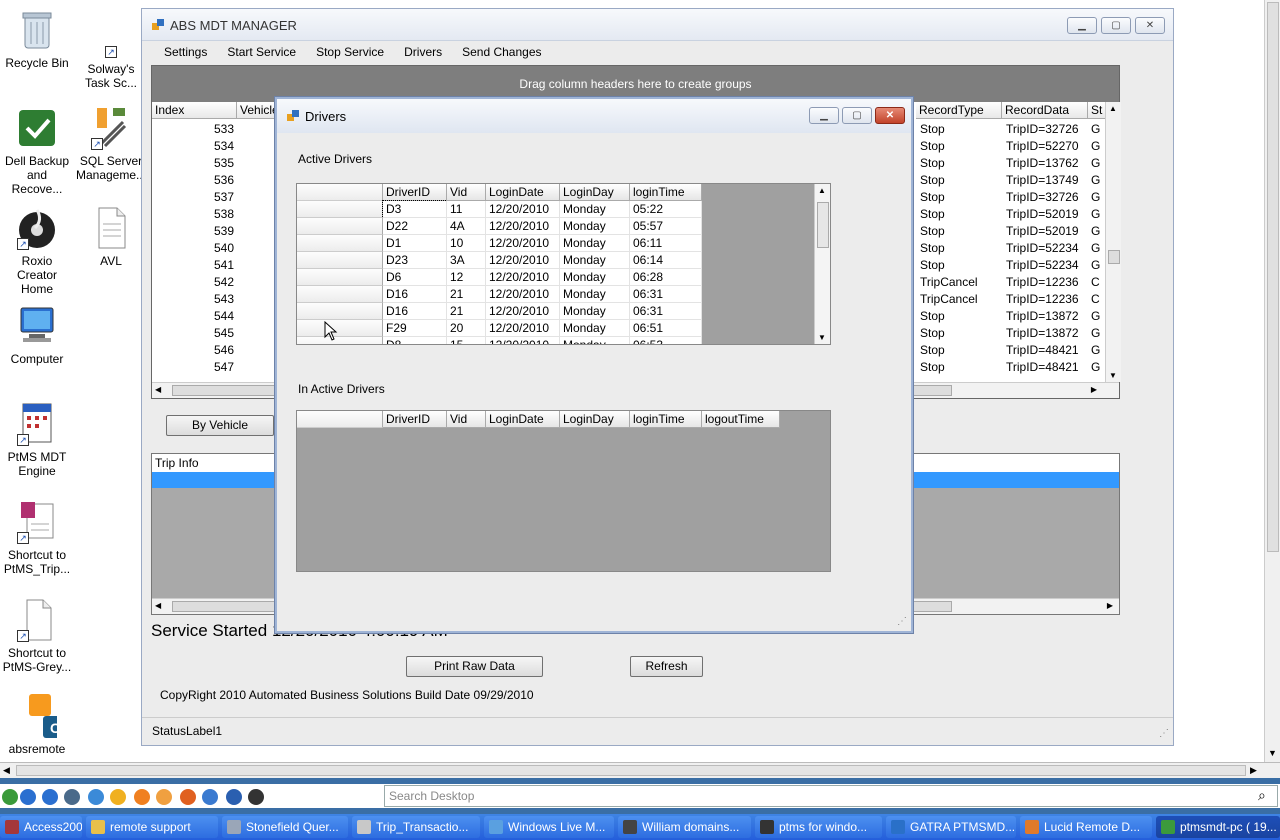 This screenshot has height=840, width=1280. Describe the element at coordinates (466, 226) in the screenshot. I see `driver-cell-vid: 4A` at that location.